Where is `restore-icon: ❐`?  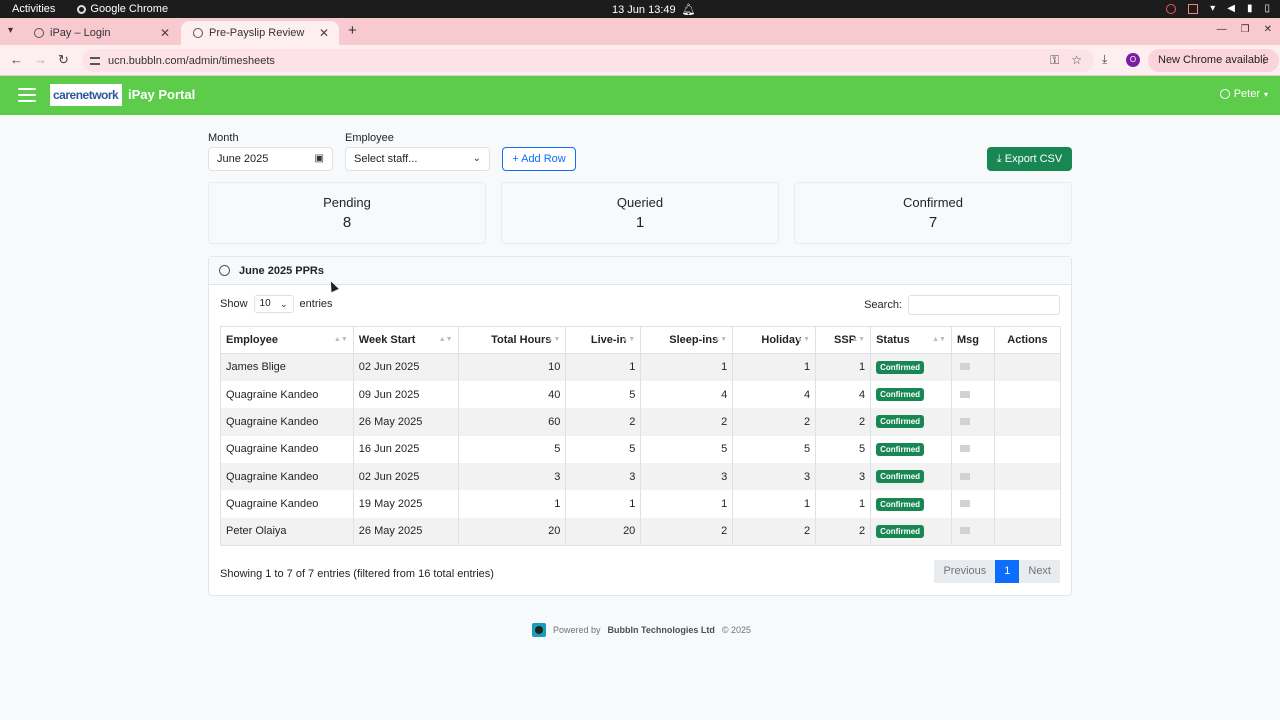
restore-icon: ❐ is located at coordinates (1245, 29).